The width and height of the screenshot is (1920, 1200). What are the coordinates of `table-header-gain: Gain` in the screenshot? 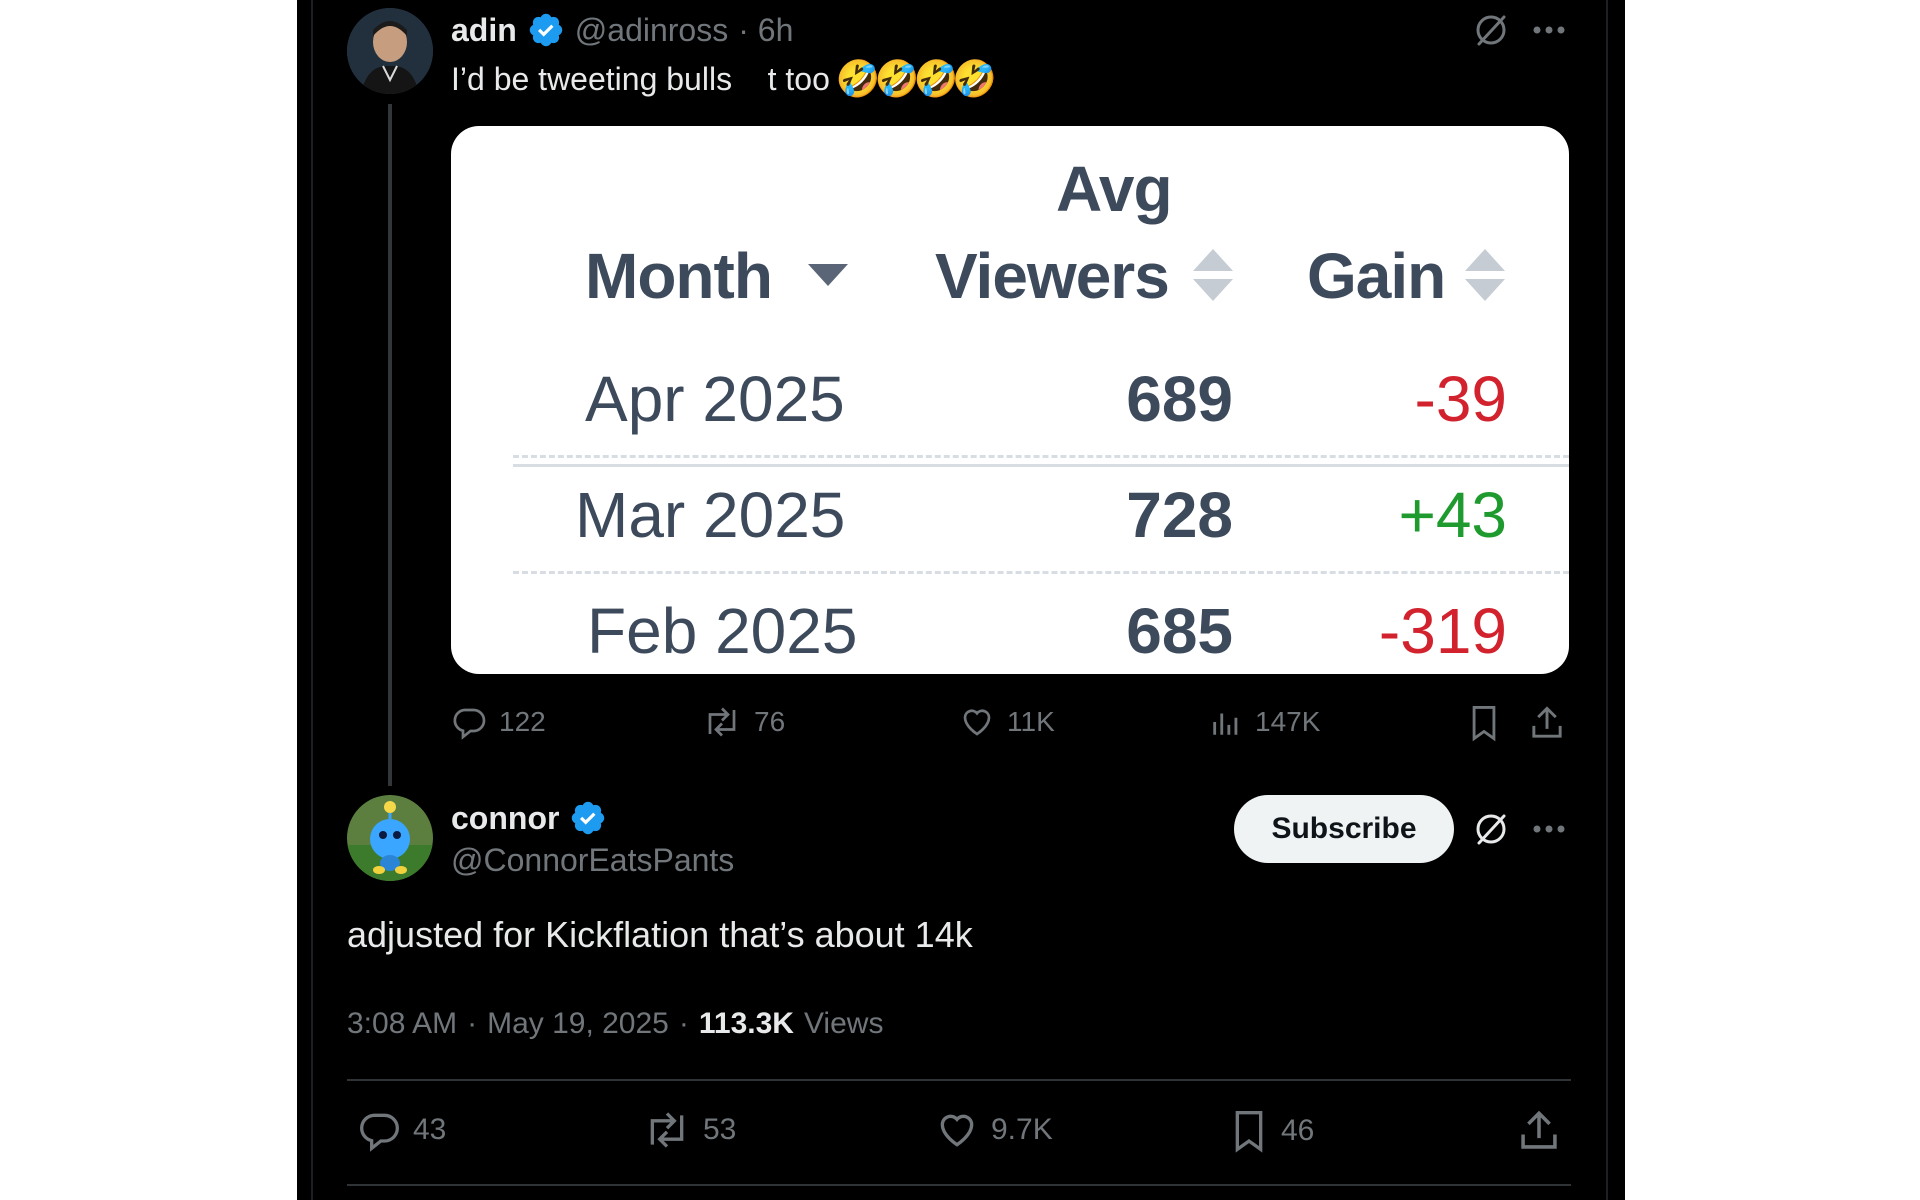 It's located at (1376, 276).